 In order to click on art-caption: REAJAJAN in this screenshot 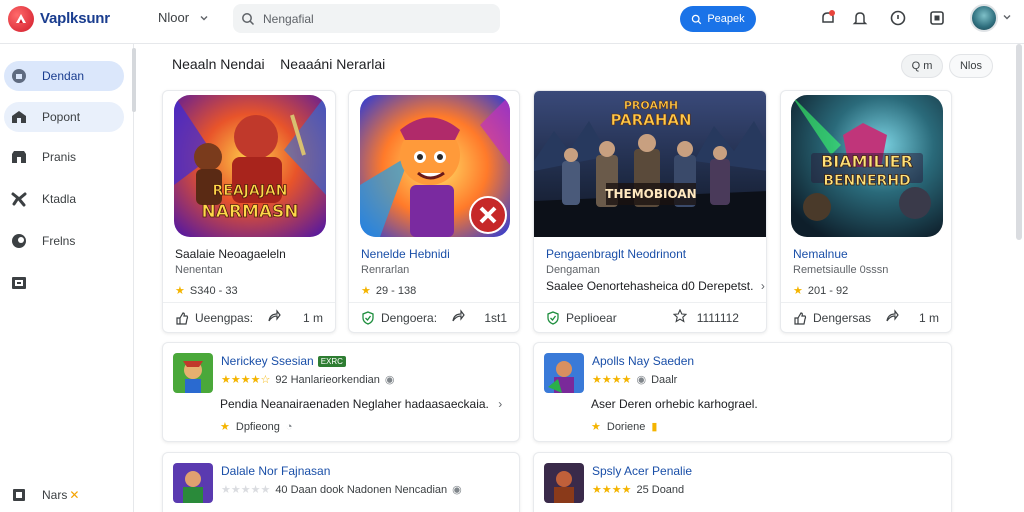, I will do `click(250, 191)`.